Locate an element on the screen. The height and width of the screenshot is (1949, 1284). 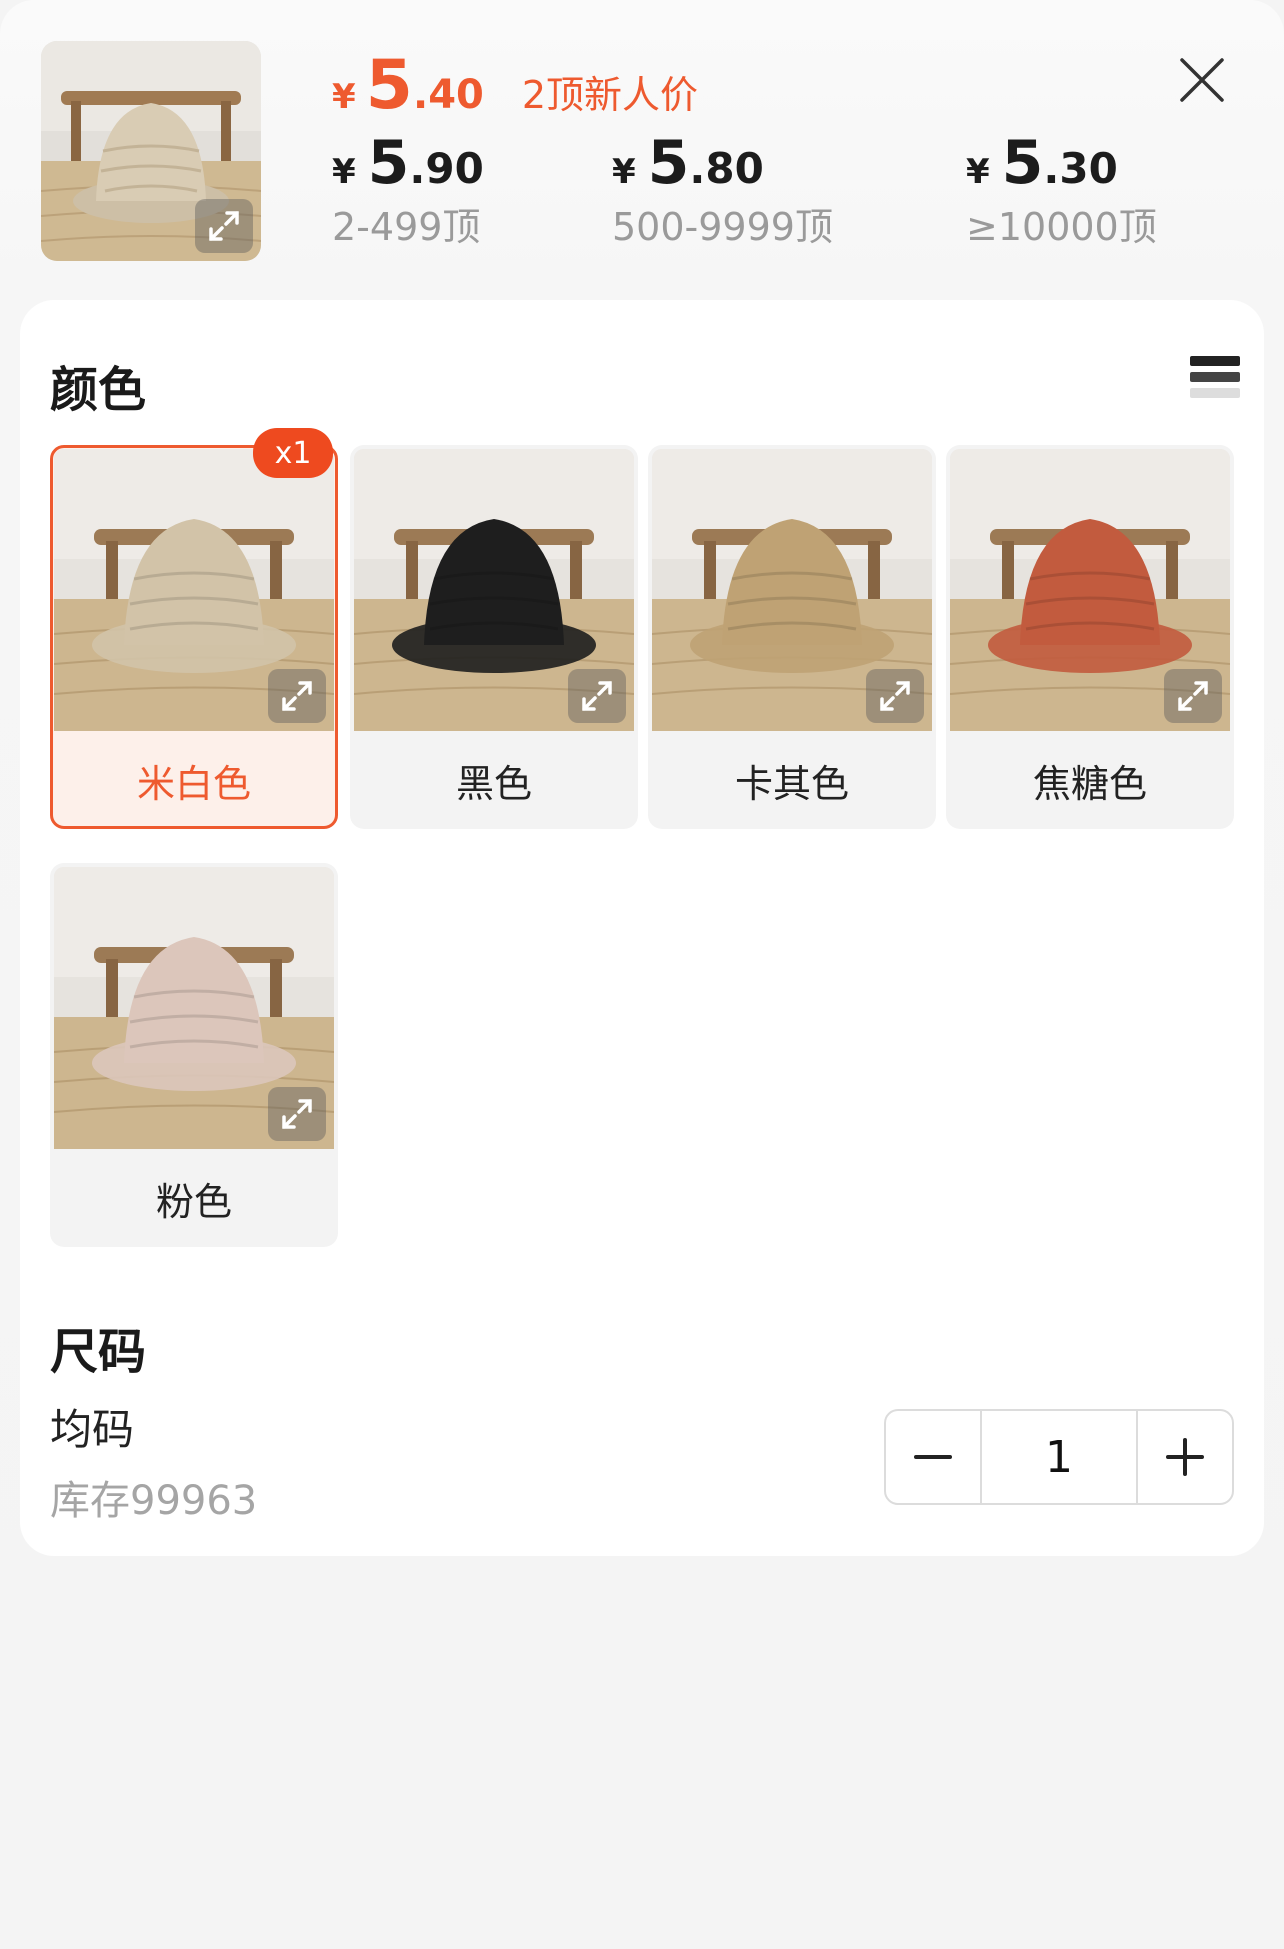
quantity-value: 1 is located at coordinates (1059, 1457).